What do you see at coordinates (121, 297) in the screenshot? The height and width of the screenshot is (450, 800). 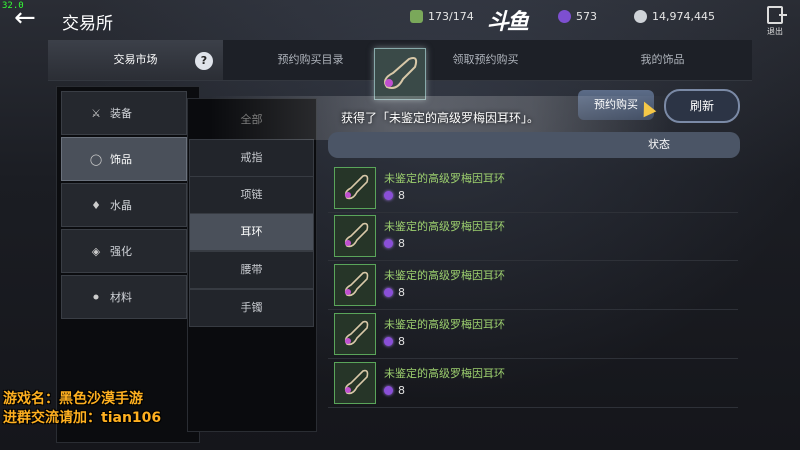 I see `category-label: 材料` at bounding box center [121, 297].